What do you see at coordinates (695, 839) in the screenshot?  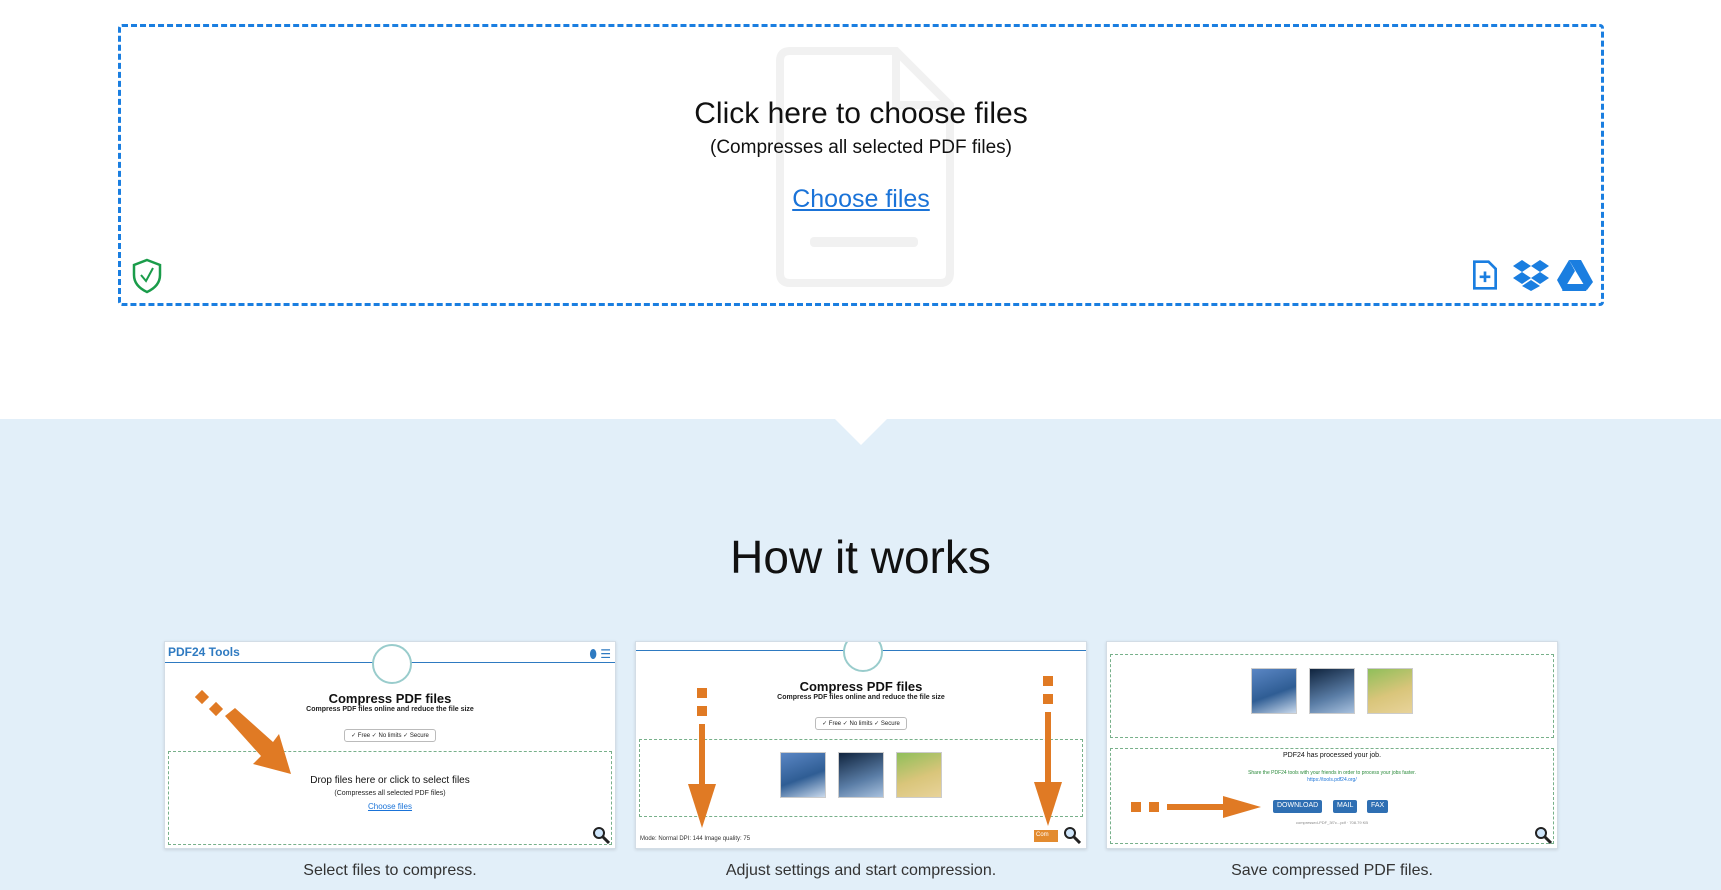 I see `mini-settings: Mode: Normal DPI: 144 Image quality: 75` at bounding box center [695, 839].